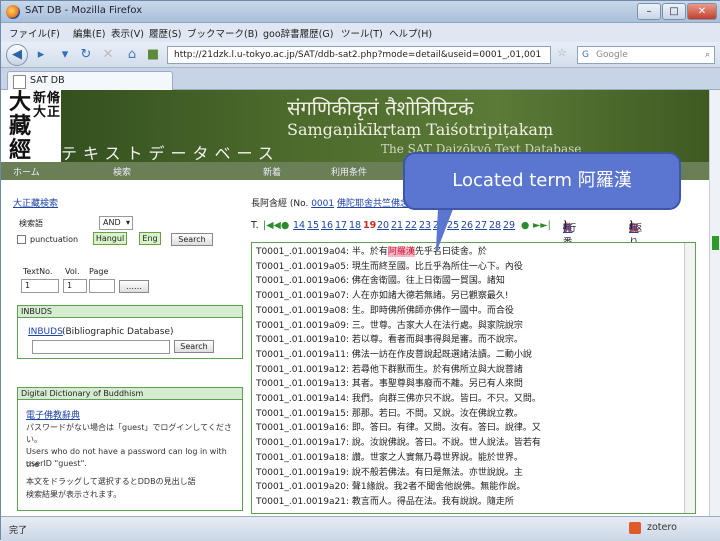 This screenshot has width=720, height=541. I want to click on text-line: T0001_.01.0019a21: 教言而人。得品在法。我有說說。隨走所, so click(385, 502).